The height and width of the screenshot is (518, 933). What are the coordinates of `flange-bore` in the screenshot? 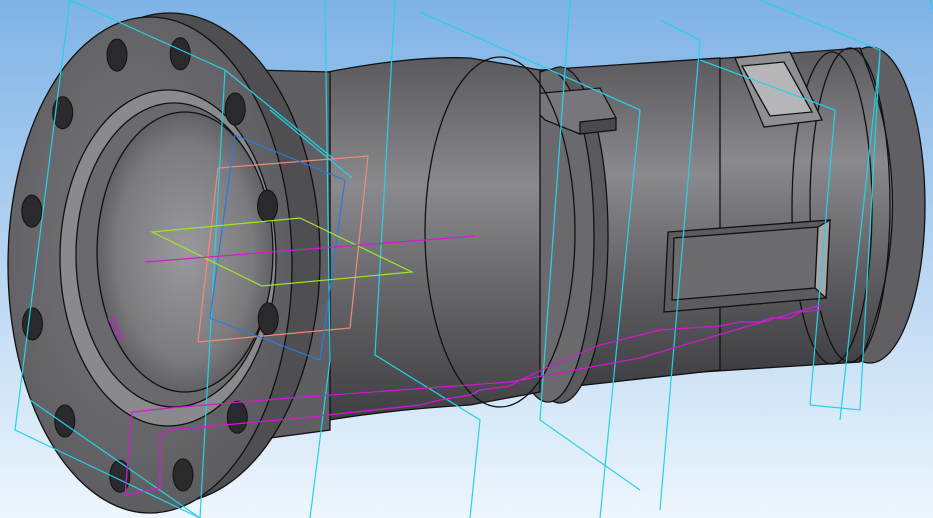 It's located at (185, 252).